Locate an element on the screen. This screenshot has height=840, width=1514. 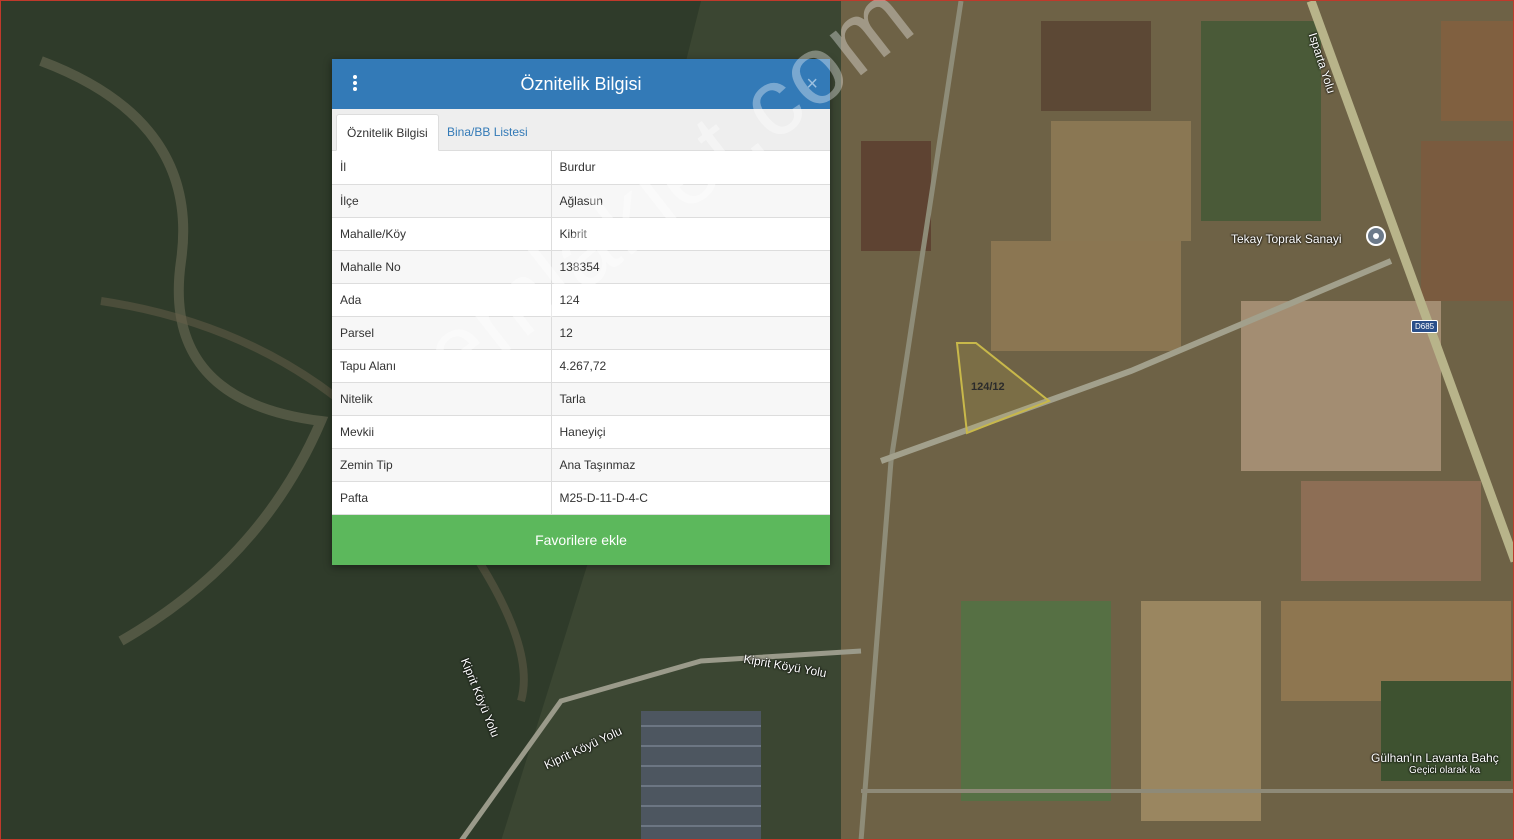
kebab-menu-icon is located at coordinates (355, 84).